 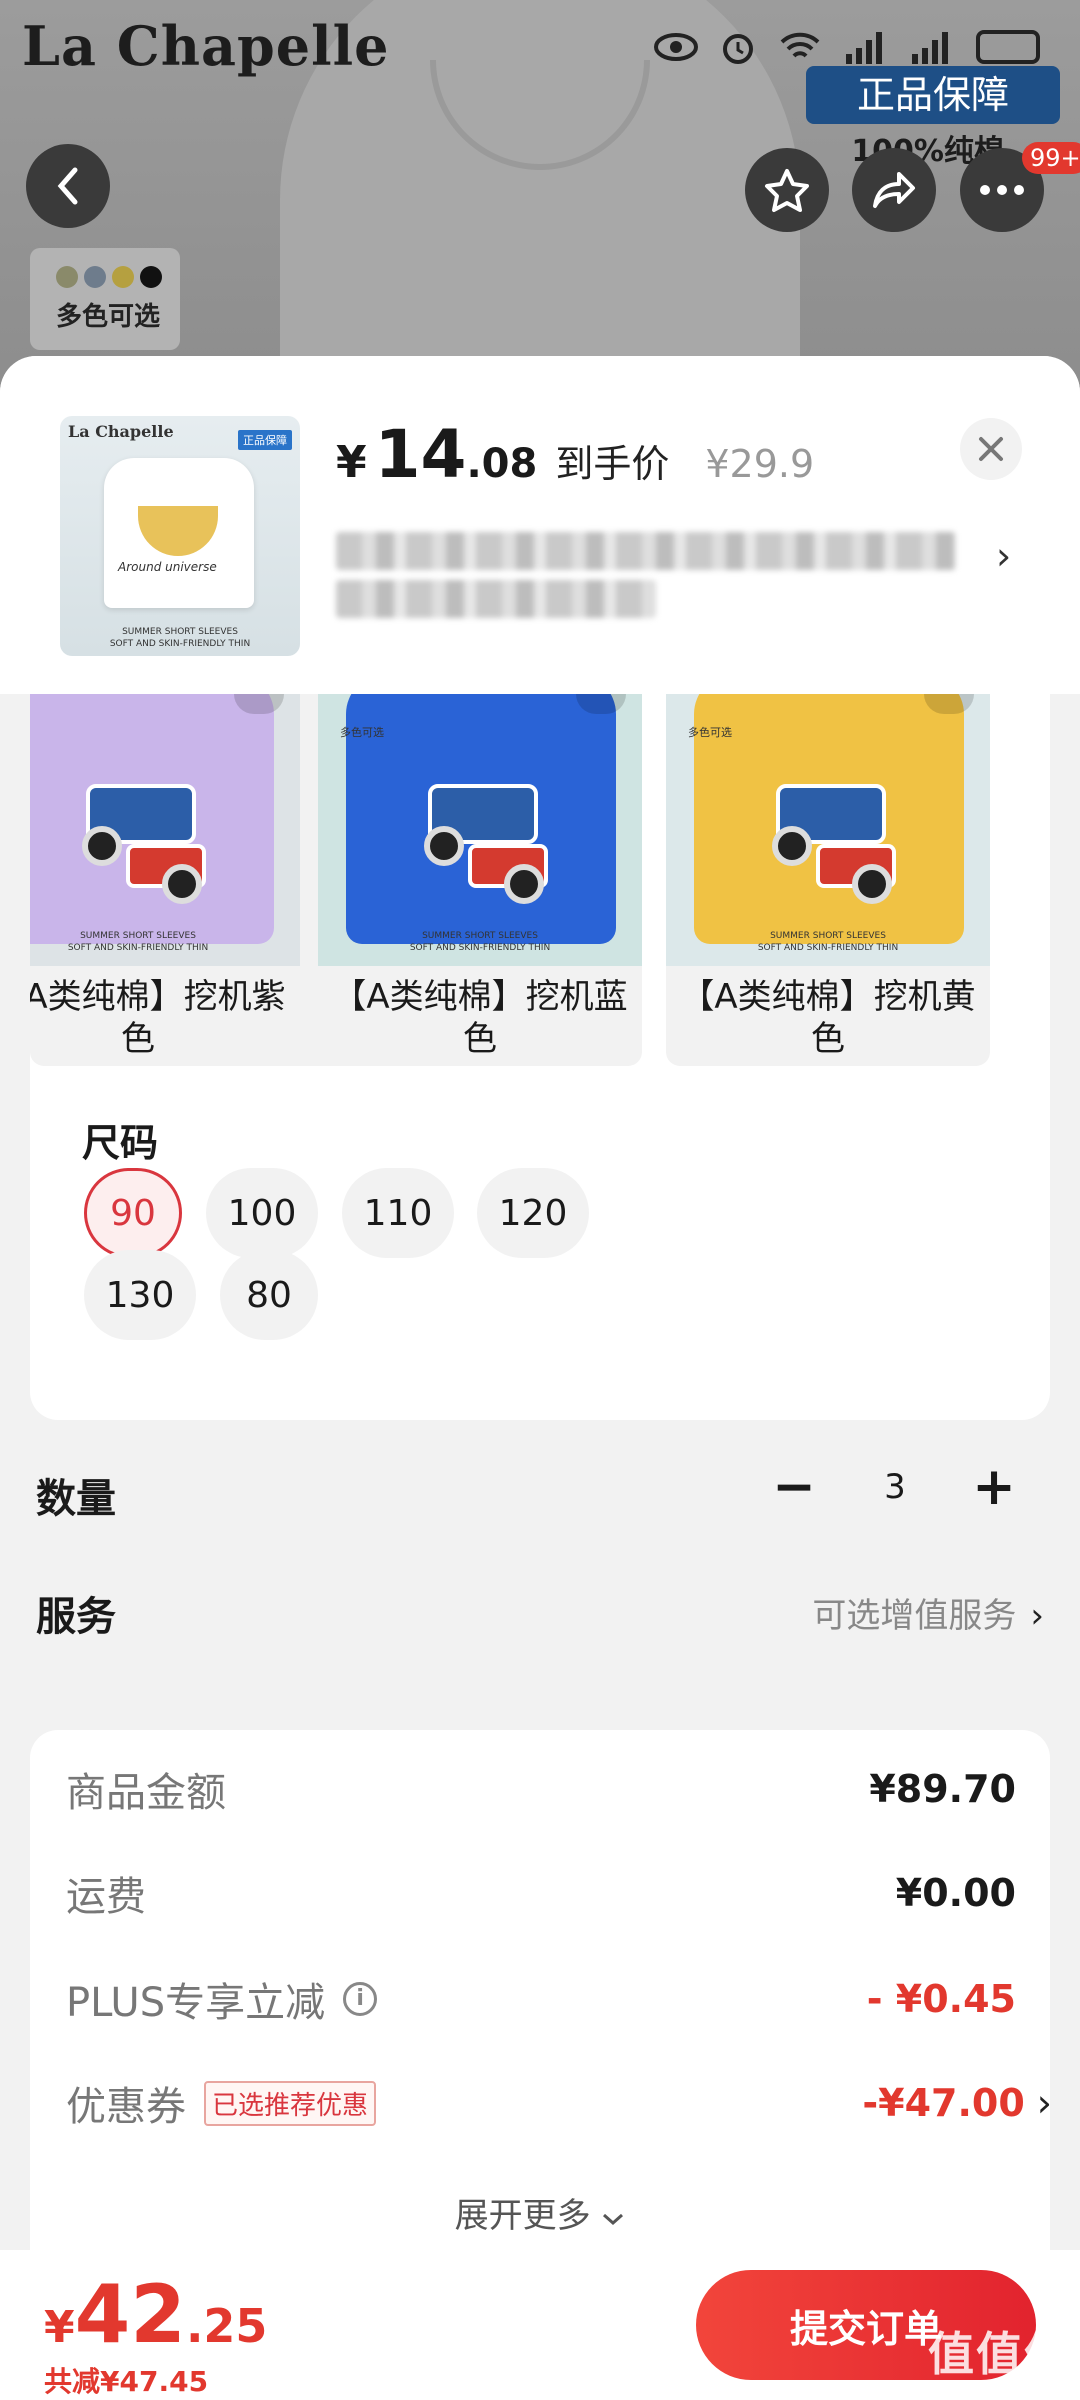 I want to click on plus-discount-row: PLUS专享立减 i - ¥0.45, so click(x=541, y=1999).